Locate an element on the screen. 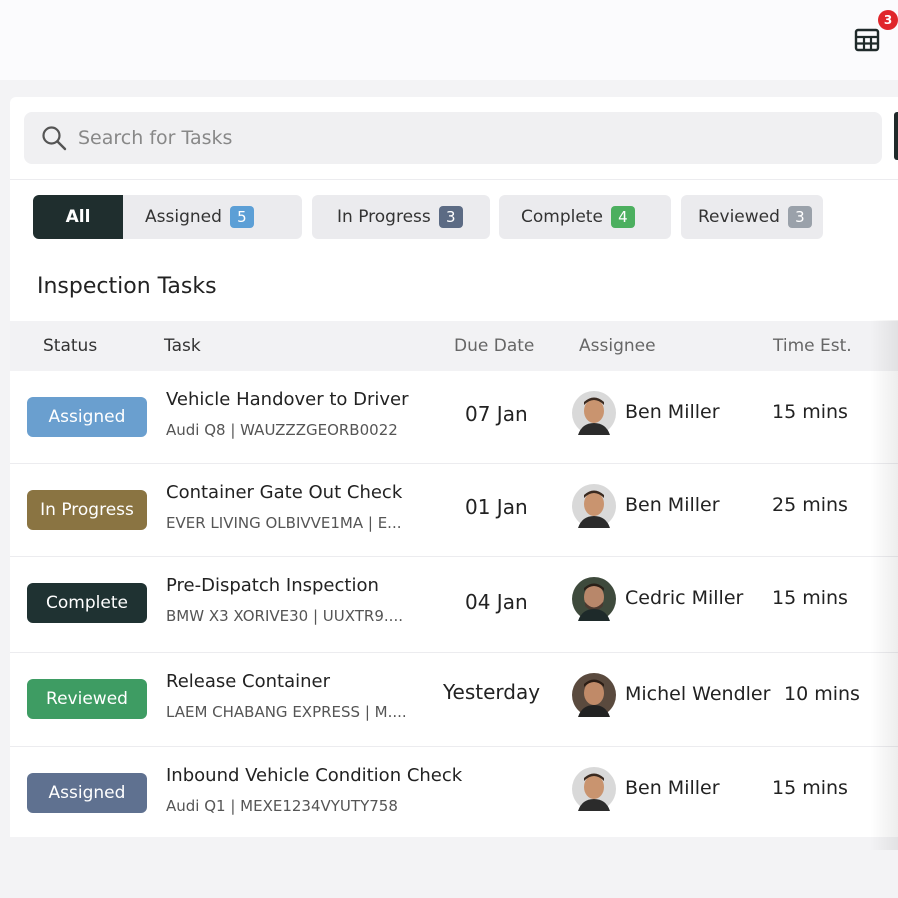 Image resolution: width=898 pixels, height=898 pixels. due-date: 04 Jan is located at coordinates (496, 602).